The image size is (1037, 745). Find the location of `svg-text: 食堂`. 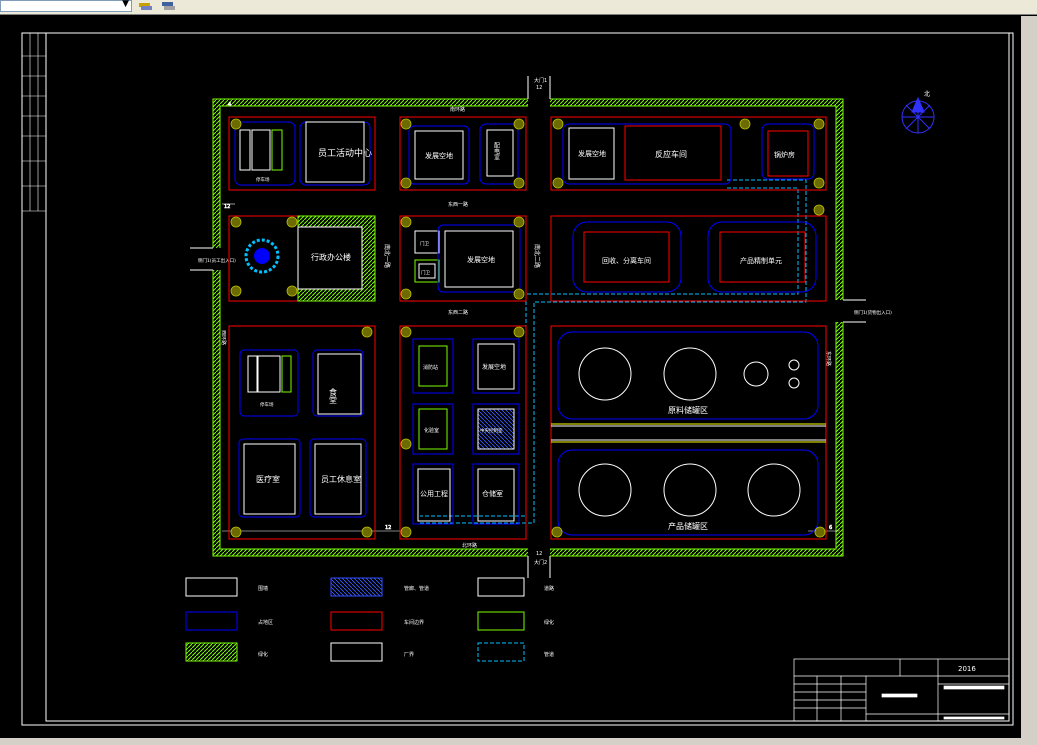

svg-text: 食堂 is located at coordinates (333, 395).